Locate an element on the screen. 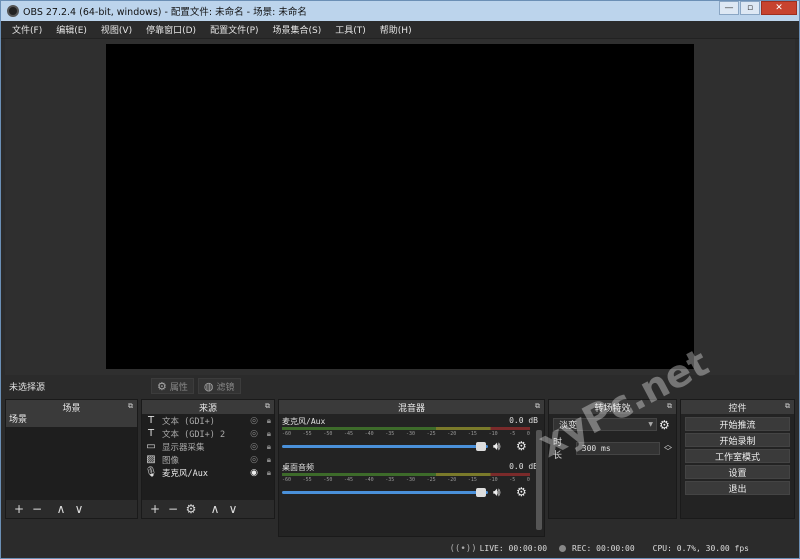  controls-body: 开始推流 开始录制 工作室模式 设置 退出 is located at coordinates (737, 466).